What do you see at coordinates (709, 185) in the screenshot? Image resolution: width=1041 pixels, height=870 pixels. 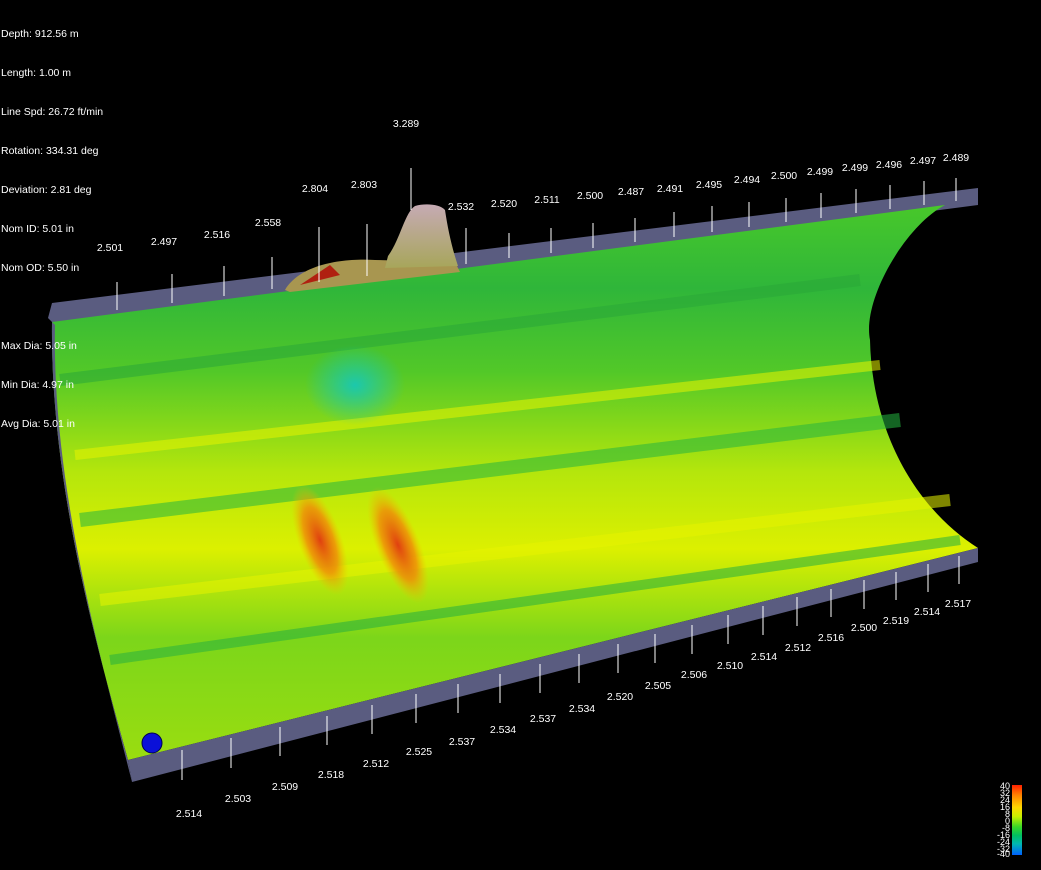 I see `top-label: 2.495` at bounding box center [709, 185].